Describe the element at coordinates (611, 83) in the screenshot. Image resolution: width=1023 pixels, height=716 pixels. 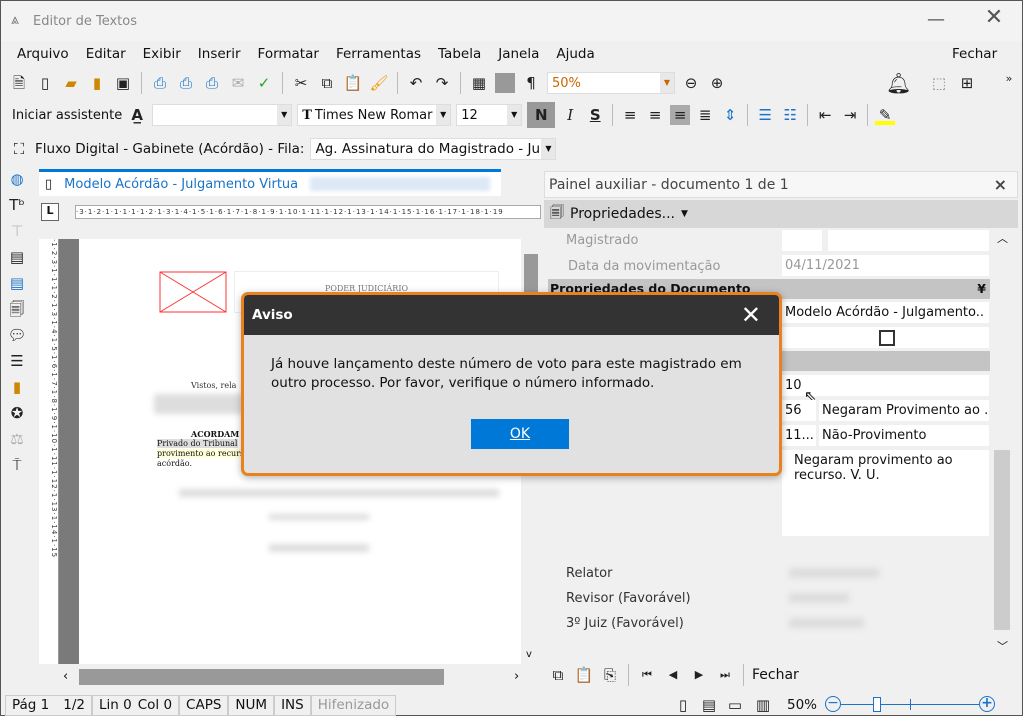
I see `zoom-combo: 50% ▼` at that location.